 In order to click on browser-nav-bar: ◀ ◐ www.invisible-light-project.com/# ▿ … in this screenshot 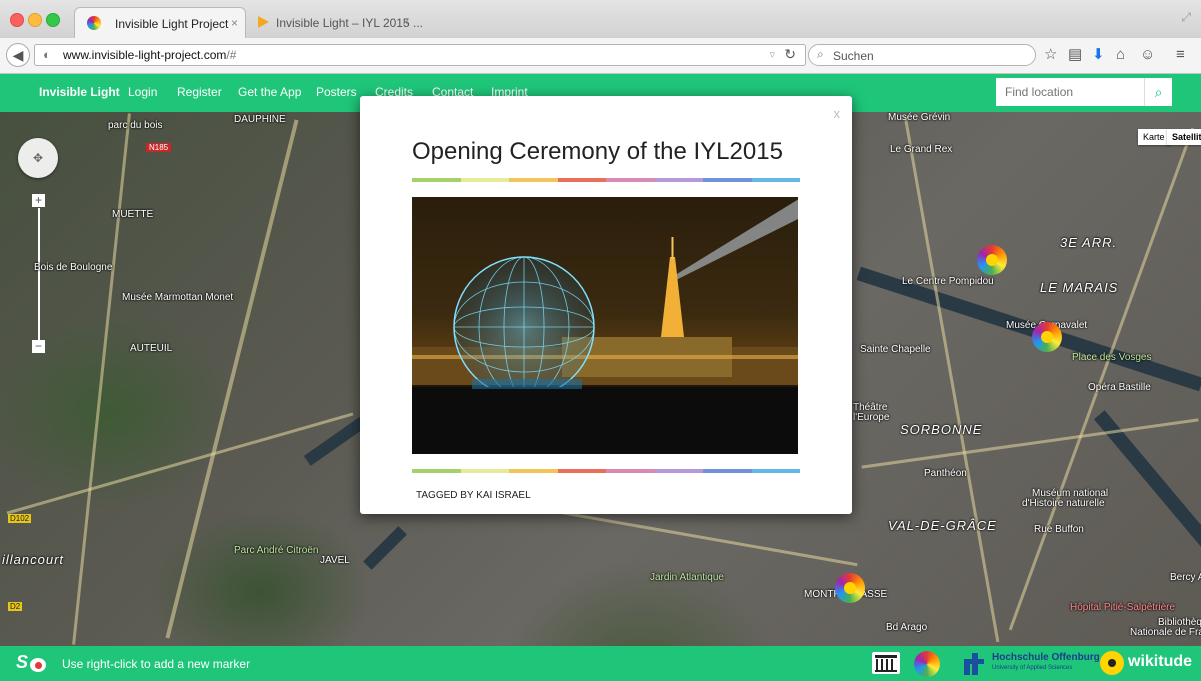, I will do `click(600, 56)`.